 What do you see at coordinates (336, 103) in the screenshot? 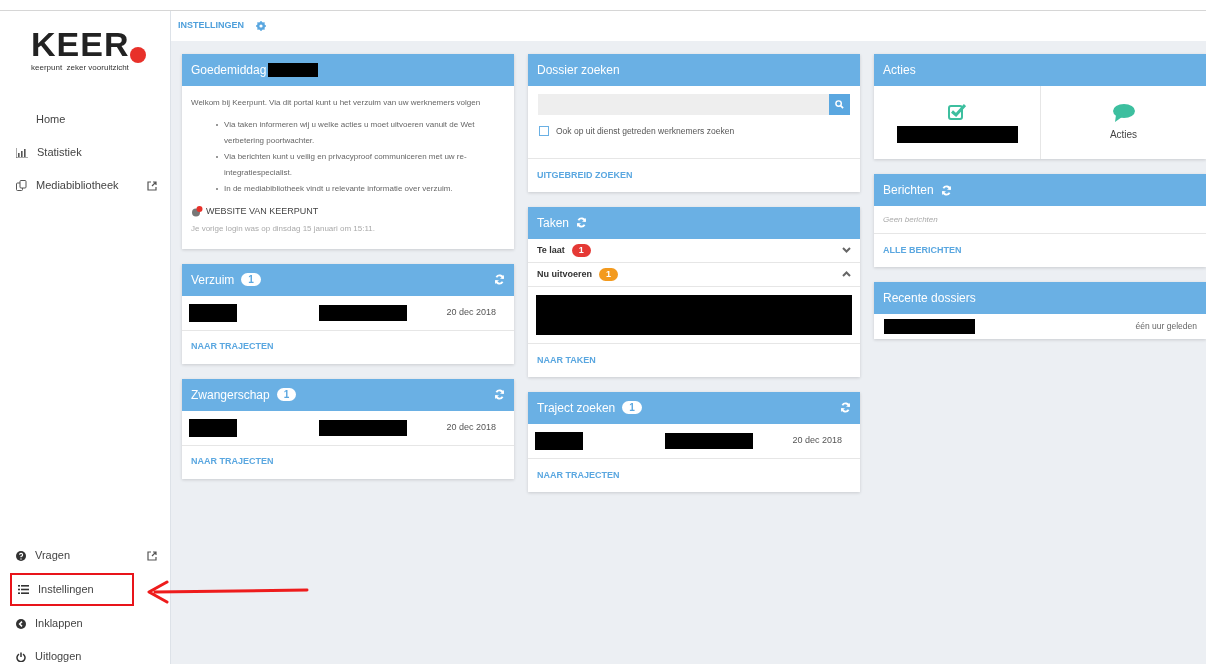
I see `intro-text: Welkom bij Keerpunt. Via dit portal kunt u het verzuim van uw werknemers volgen` at bounding box center [336, 103].